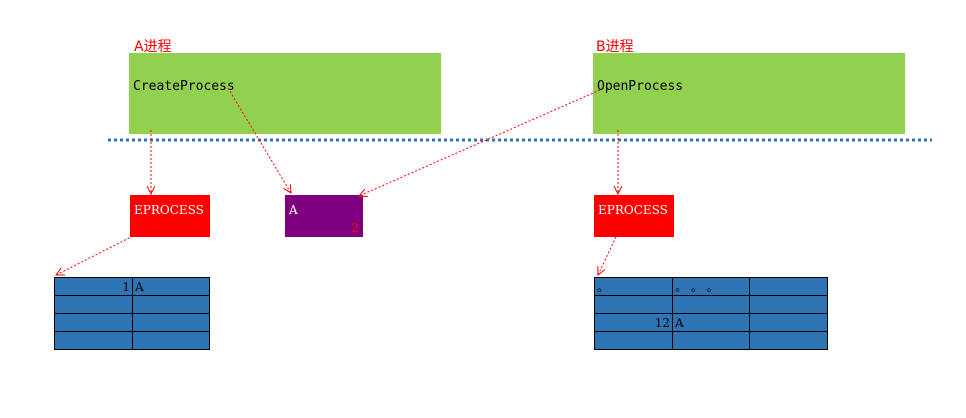 This screenshot has width=966, height=418. What do you see at coordinates (95, 255) in the screenshot?
I see `arrow-eprocess-a-to-table` at bounding box center [95, 255].